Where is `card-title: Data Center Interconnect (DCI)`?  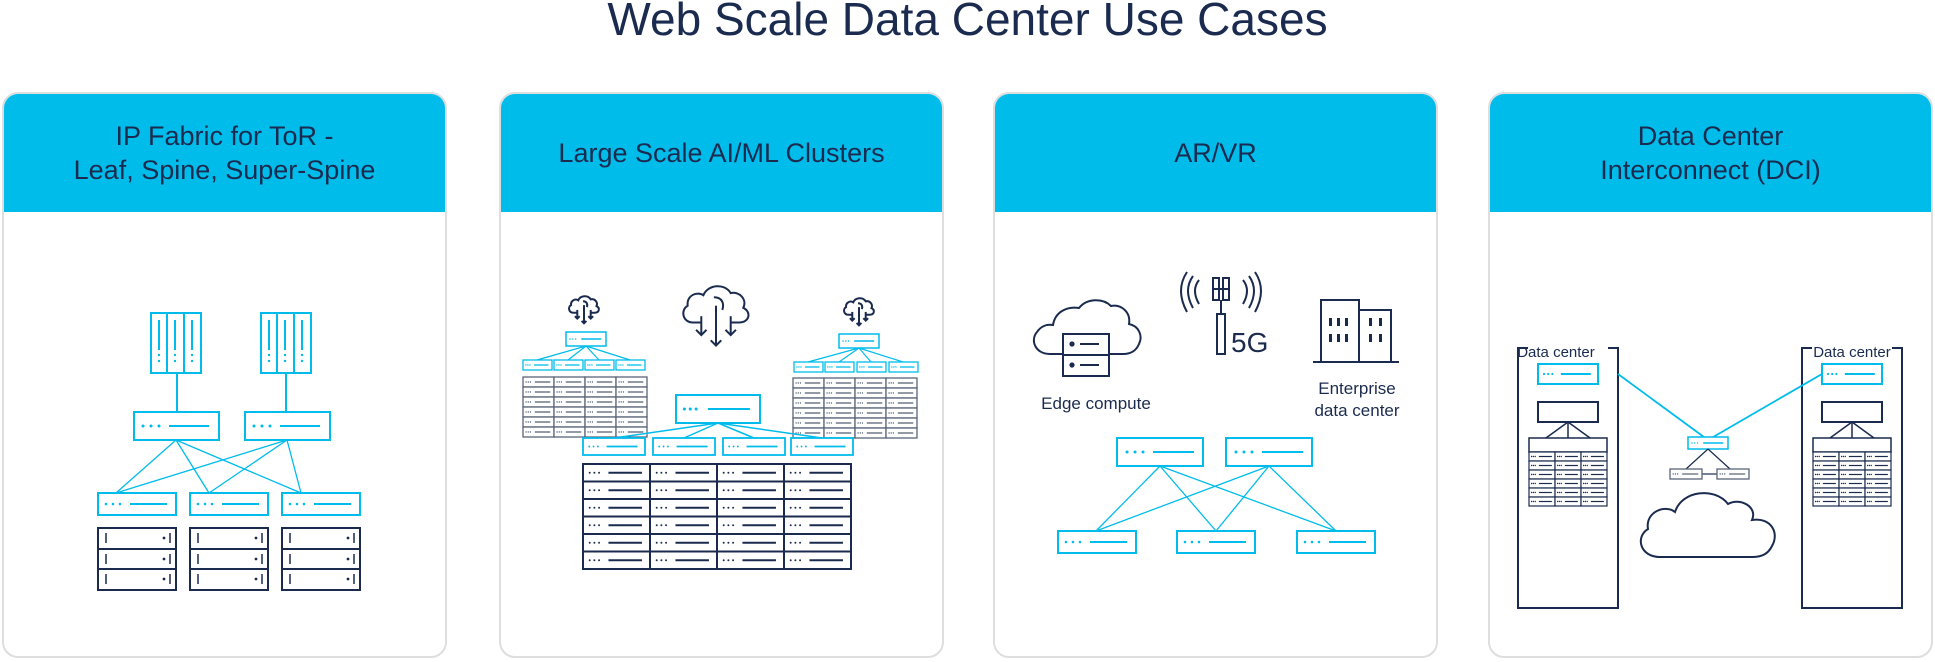 card-title: Data Center Interconnect (DCI) is located at coordinates (1710, 153).